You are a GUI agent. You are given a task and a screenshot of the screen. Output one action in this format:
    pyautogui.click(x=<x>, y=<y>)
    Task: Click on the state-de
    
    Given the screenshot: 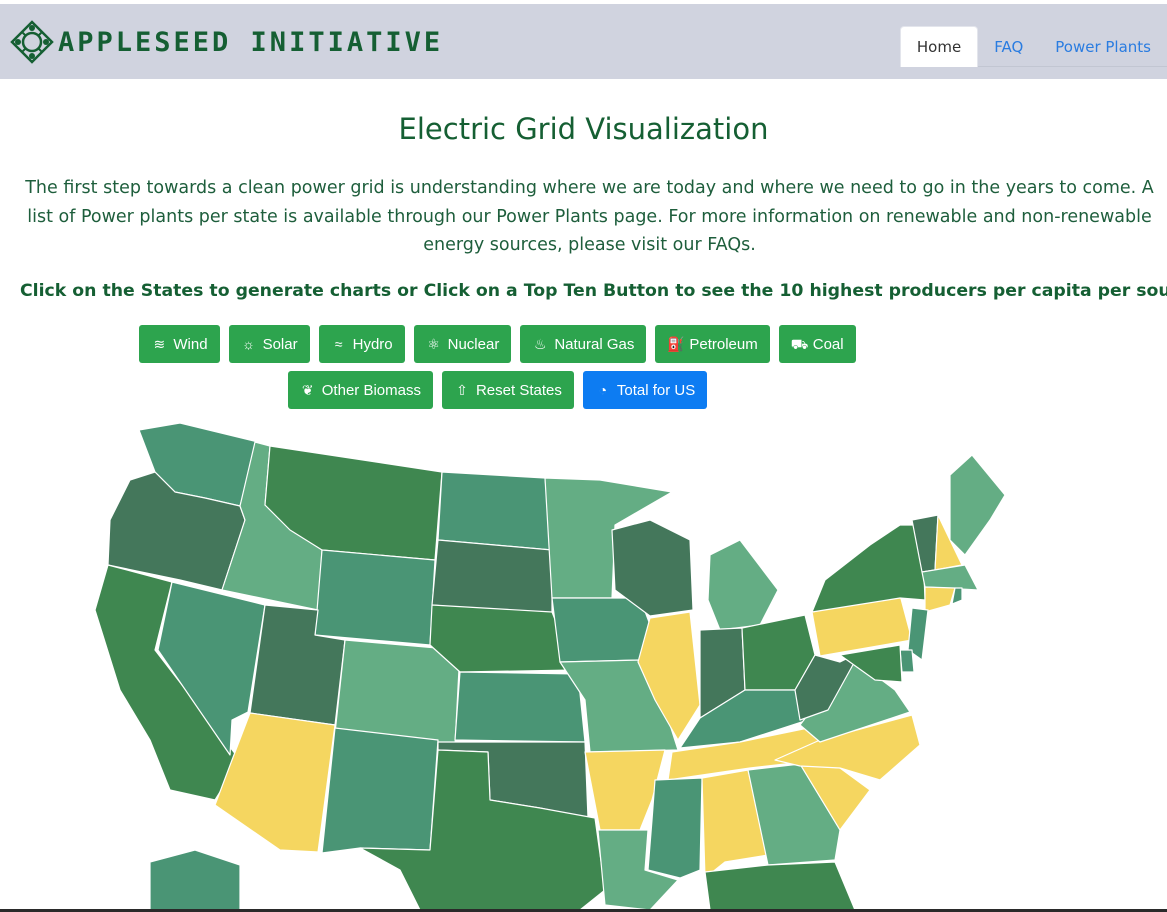 What is the action you would take?
    pyautogui.click(x=907, y=661)
    